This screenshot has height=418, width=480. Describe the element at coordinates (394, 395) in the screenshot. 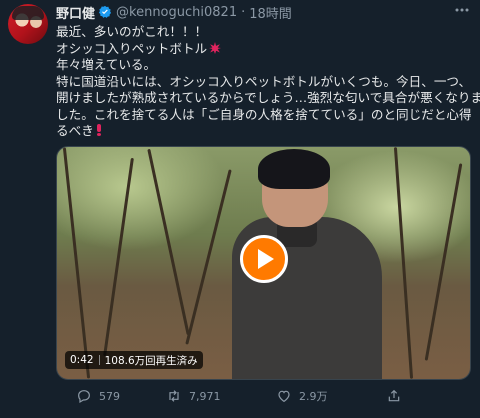

I see `share-icon` at that location.